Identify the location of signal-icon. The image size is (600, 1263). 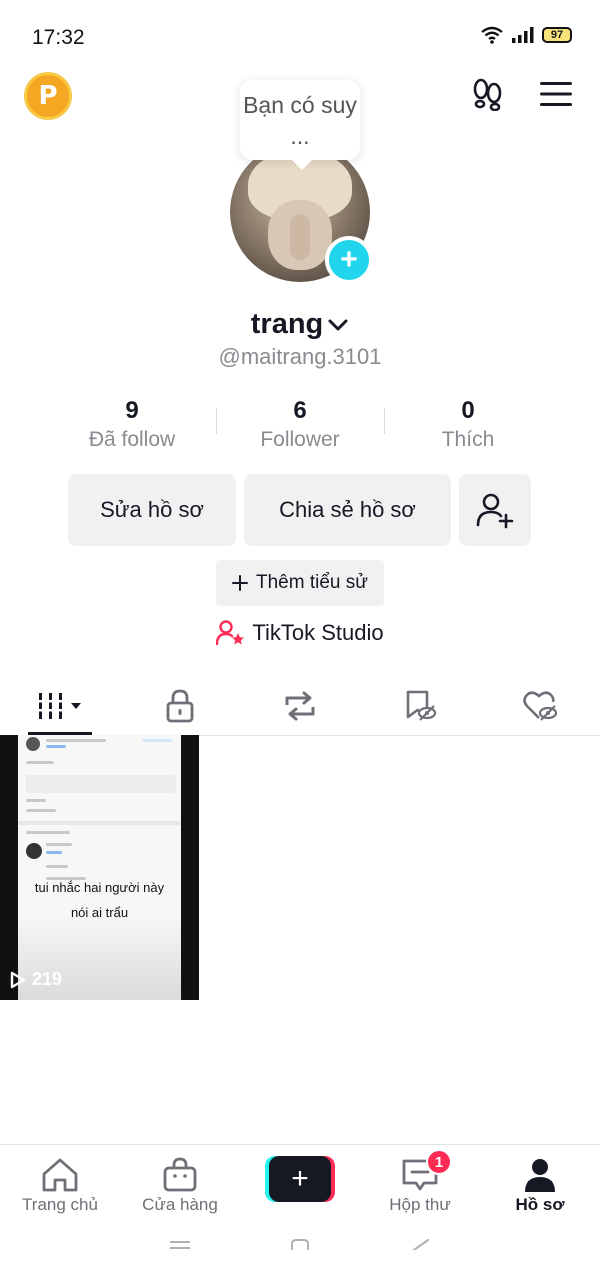
(523, 35).